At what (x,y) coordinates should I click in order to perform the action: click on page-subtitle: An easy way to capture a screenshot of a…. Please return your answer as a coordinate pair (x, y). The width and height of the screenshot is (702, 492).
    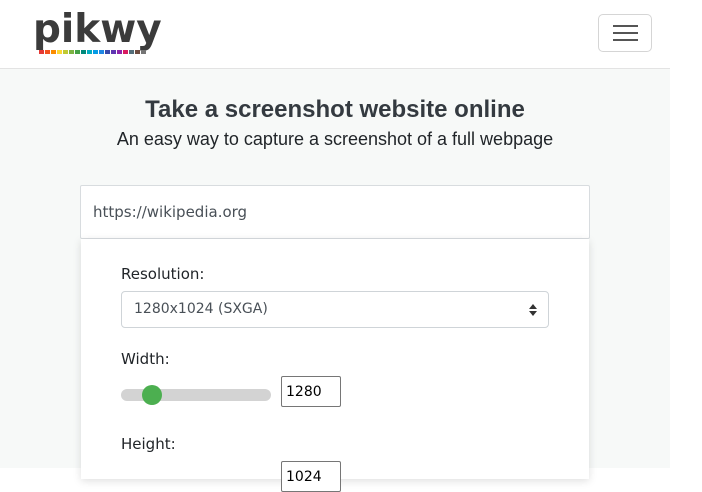
    Looking at the image, I should click on (335, 139).